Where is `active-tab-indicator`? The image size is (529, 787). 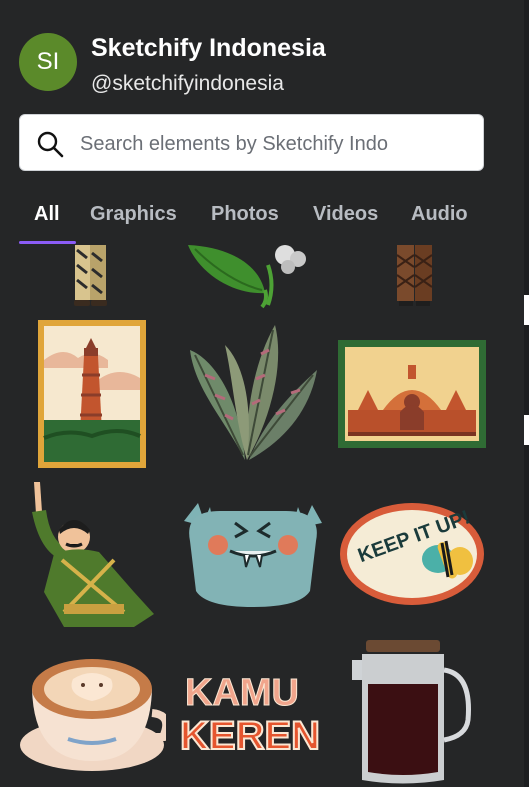
active-tab-indicator is located at coordinates (47, 242).